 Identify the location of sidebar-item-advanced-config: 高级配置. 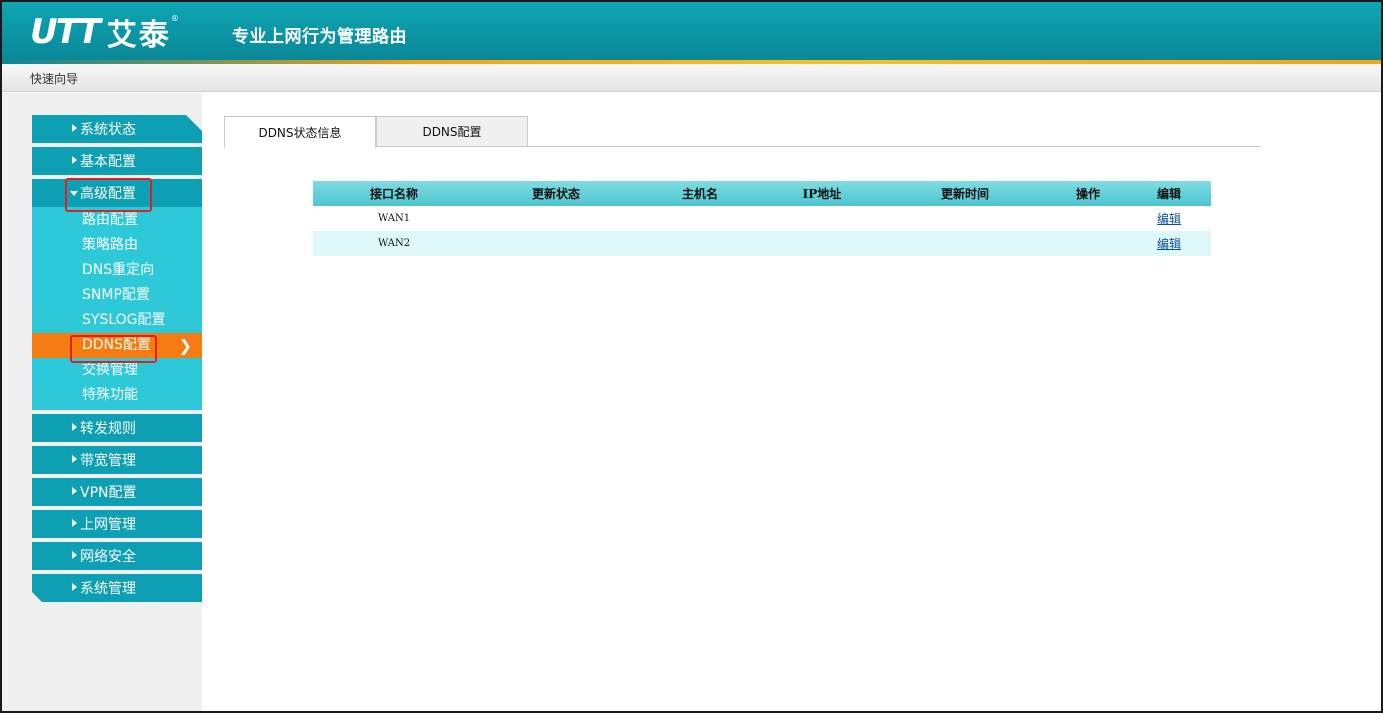
(117, 193).